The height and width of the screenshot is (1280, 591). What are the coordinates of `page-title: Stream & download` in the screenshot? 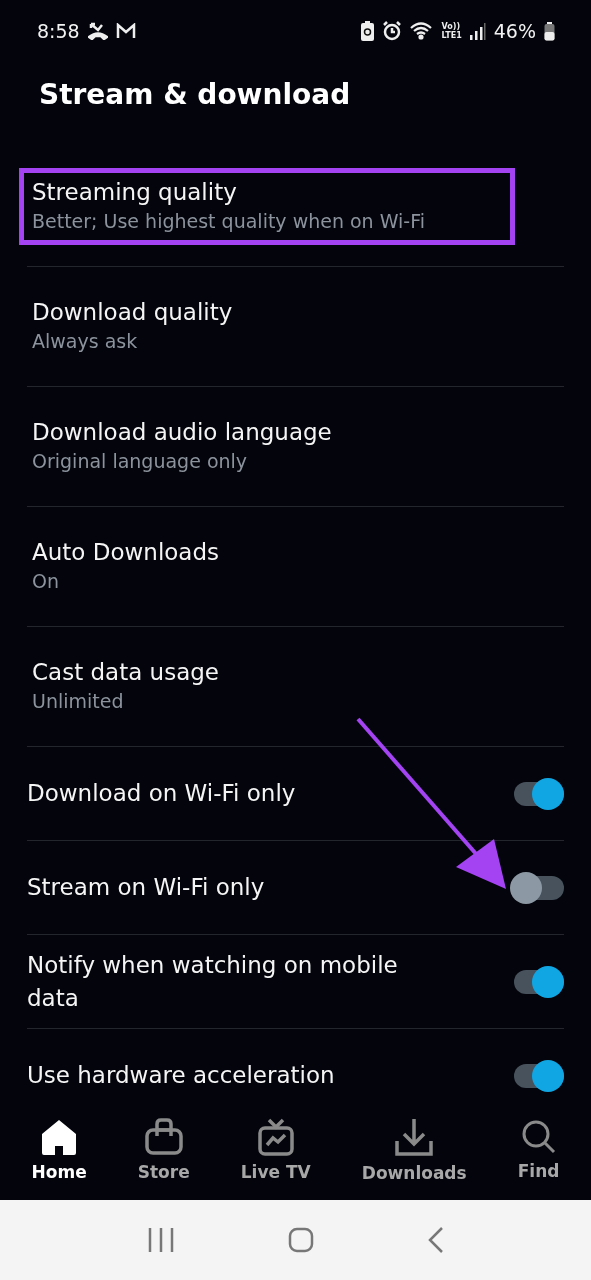 It's located at (195, 94).